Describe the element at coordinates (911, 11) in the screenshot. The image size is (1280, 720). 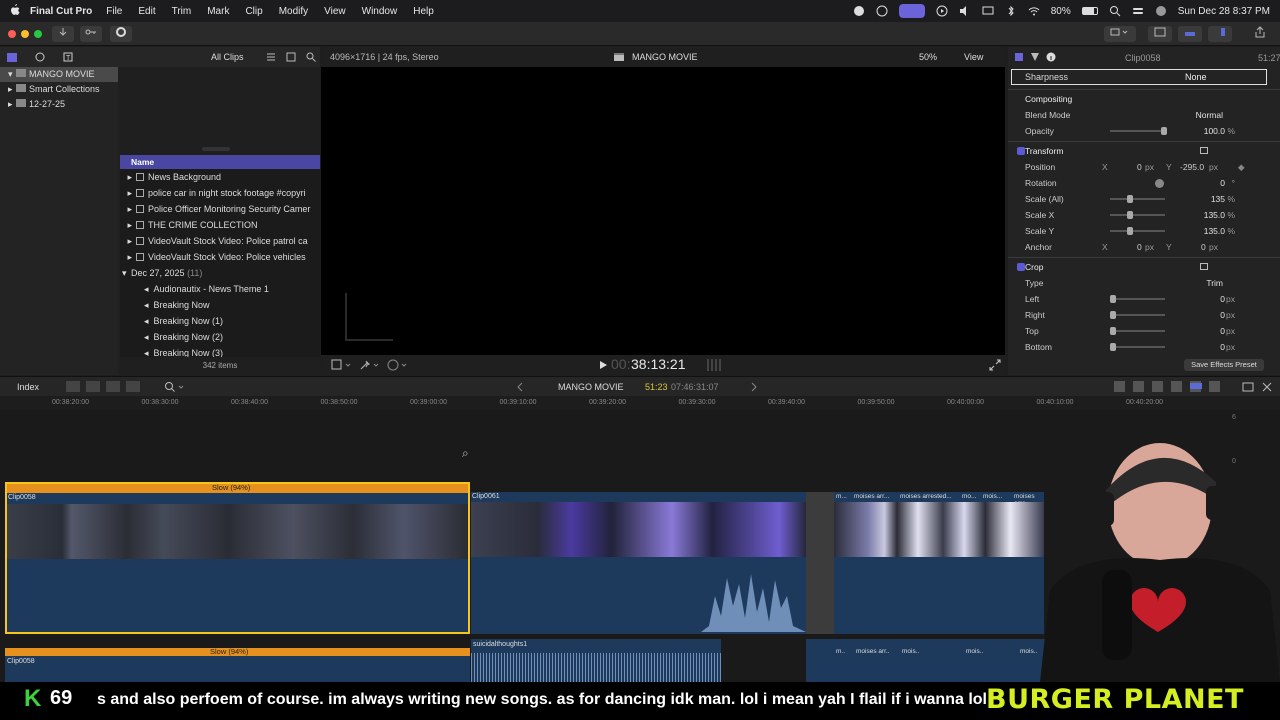
I see `screen-mirror-icon` at that location.